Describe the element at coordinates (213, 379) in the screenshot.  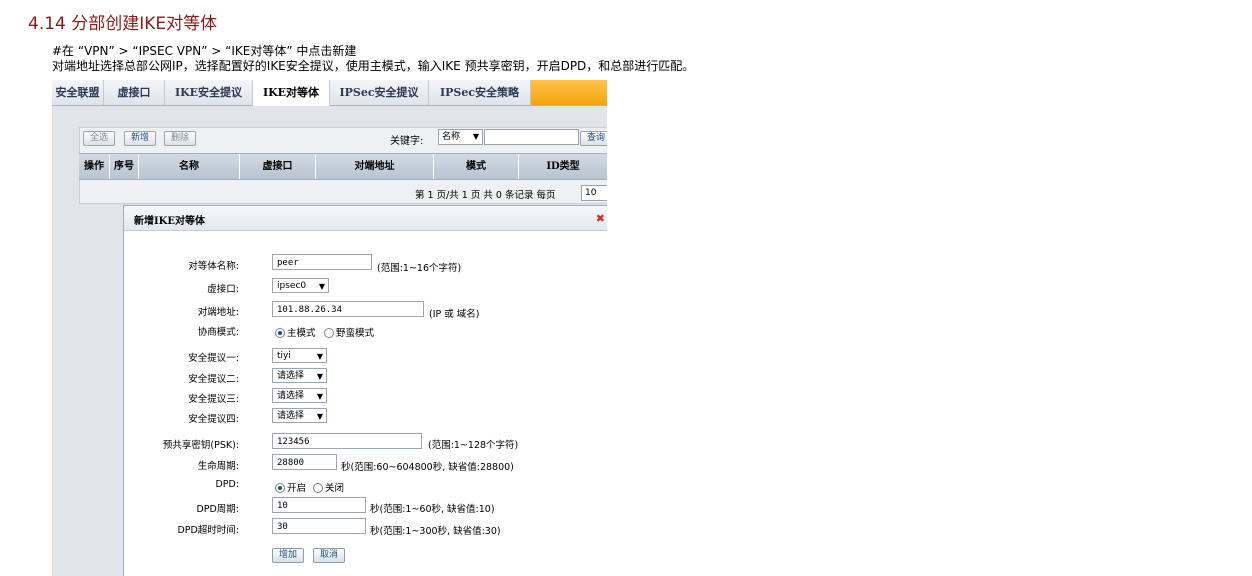
I see `proposal-2-label: 安全提议二:` at that location.